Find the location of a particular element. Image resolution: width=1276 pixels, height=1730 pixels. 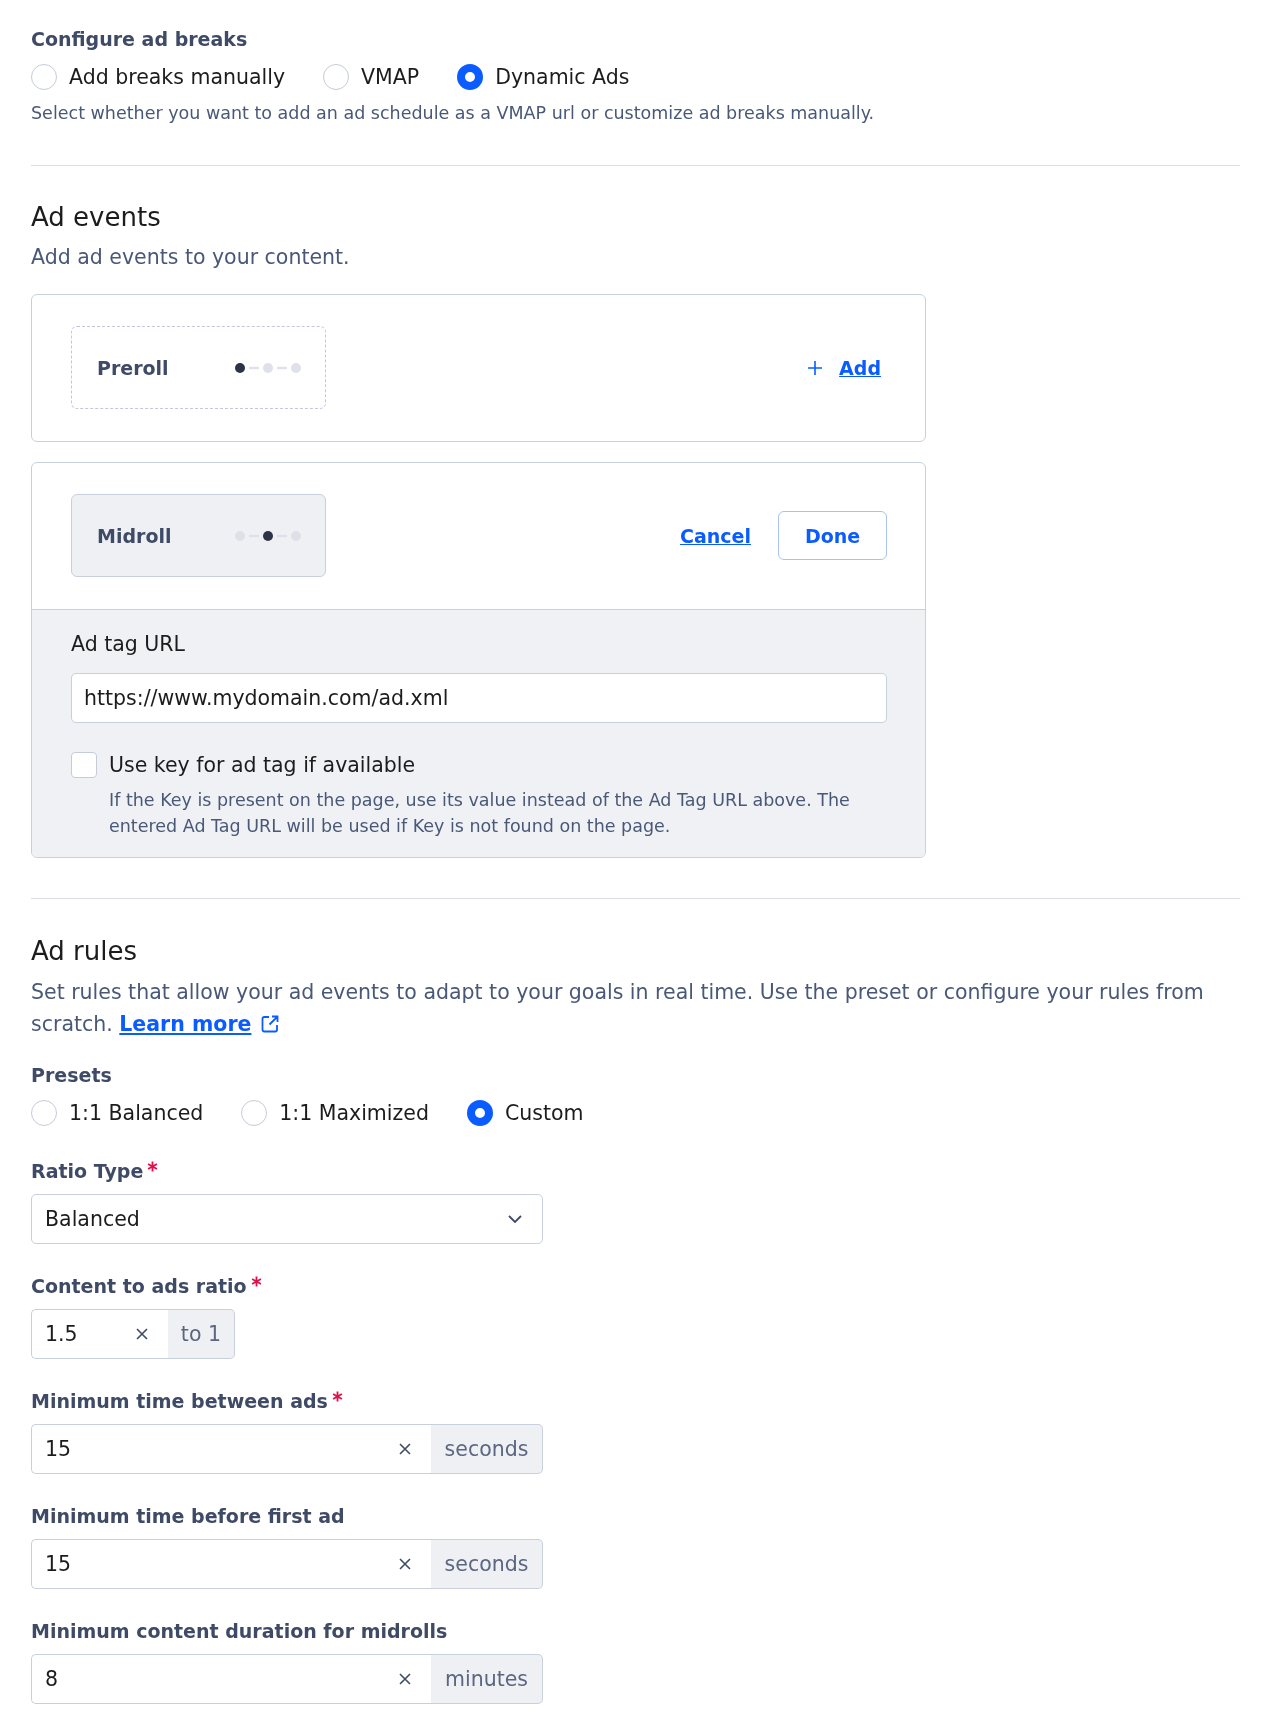

radio-option: VMAP is located at coordinates (371, 77).